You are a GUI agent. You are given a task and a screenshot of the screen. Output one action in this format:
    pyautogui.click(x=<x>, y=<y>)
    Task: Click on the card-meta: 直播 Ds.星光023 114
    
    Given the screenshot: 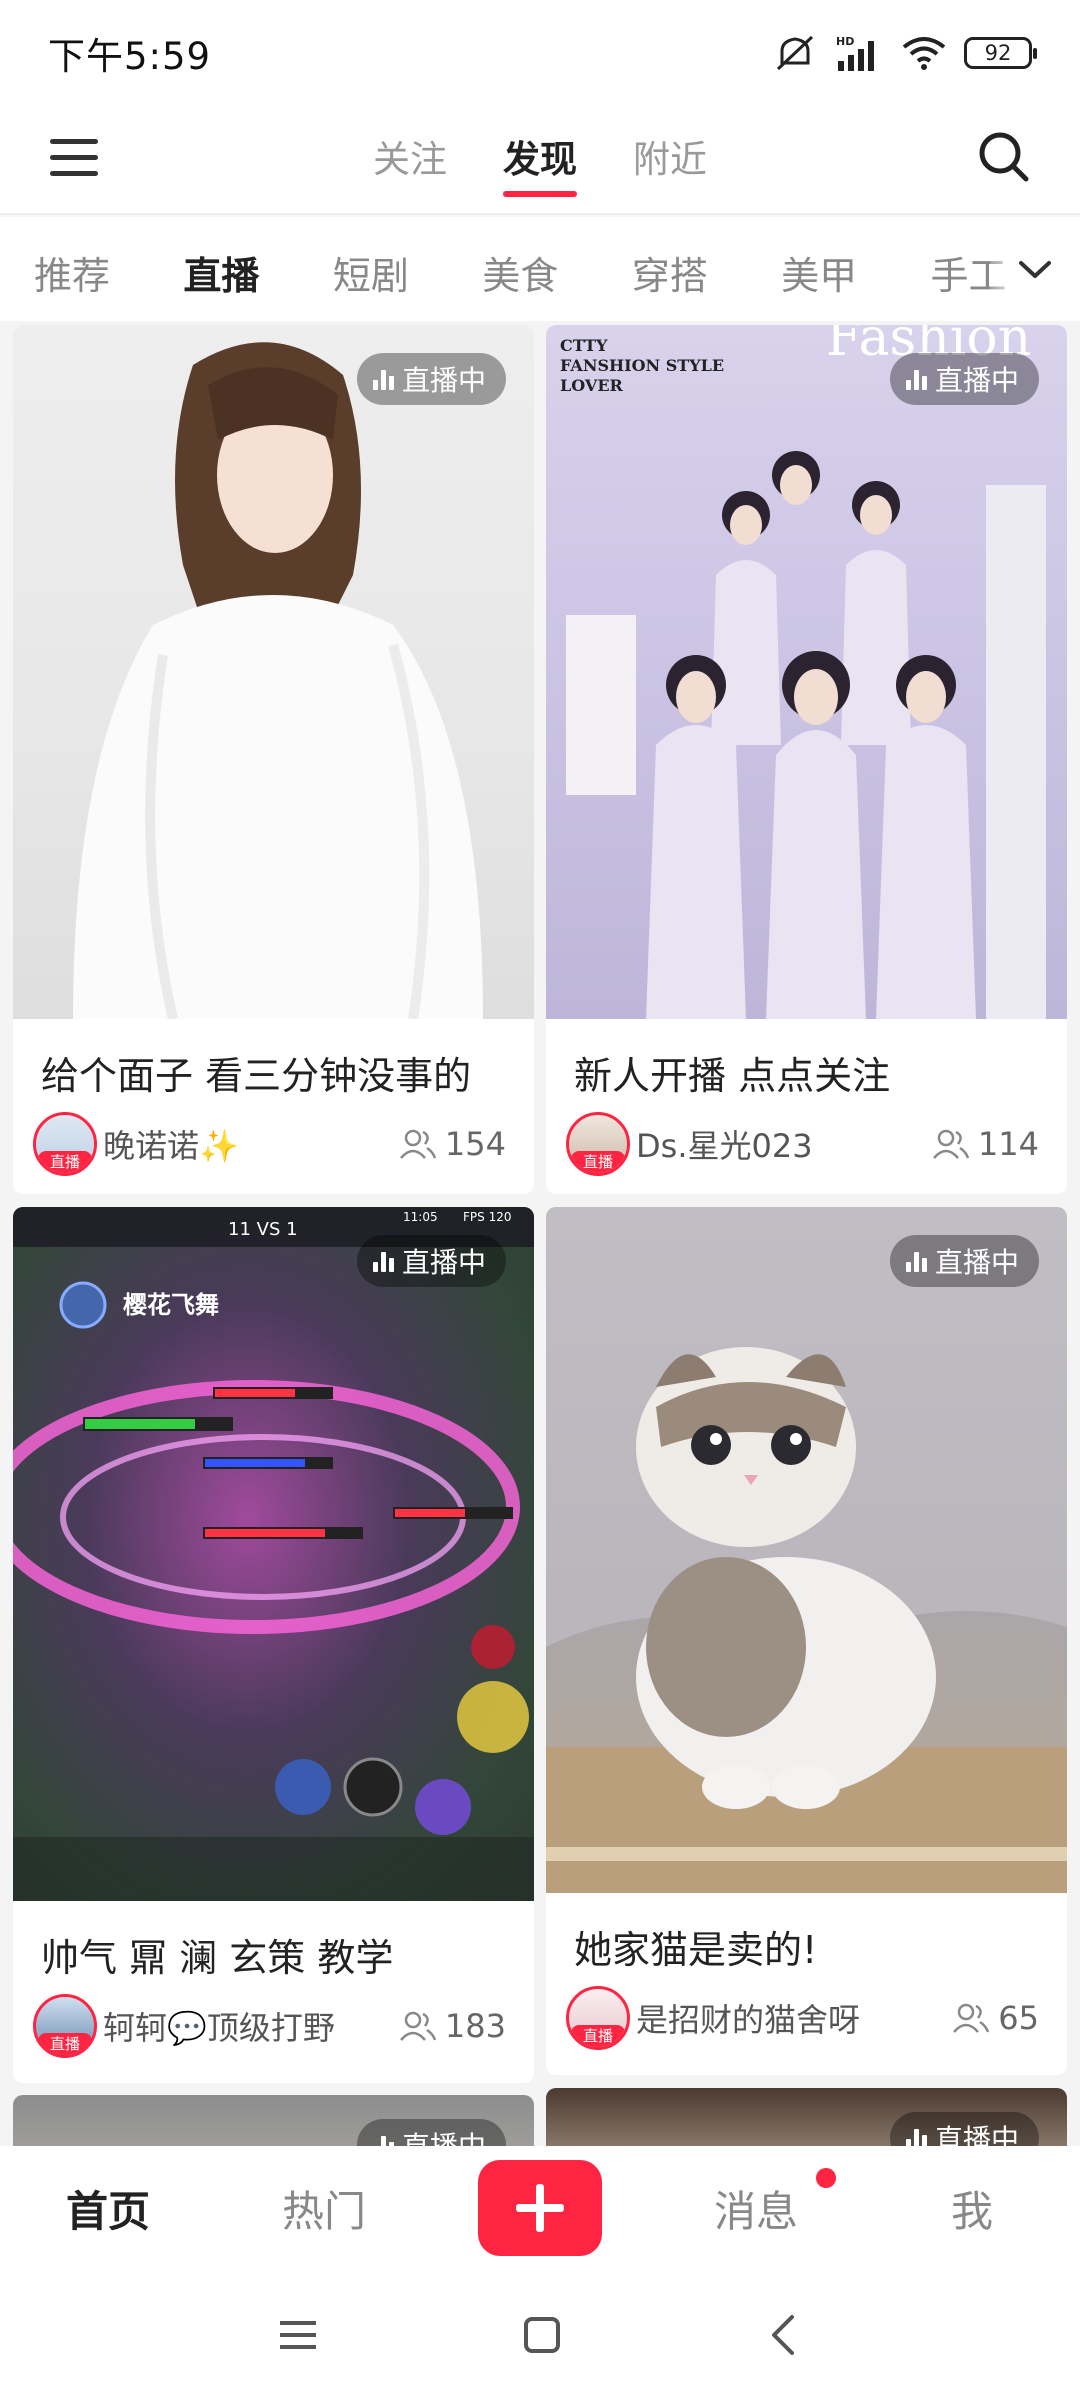 What is the action you would take?
    pyautogui.click(x=806, y=1138)
    